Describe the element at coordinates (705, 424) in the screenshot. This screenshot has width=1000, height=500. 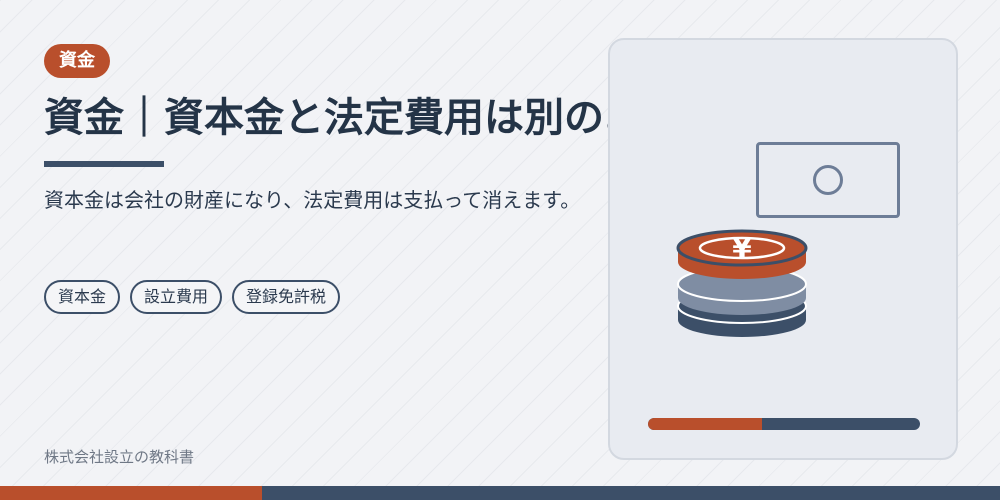
I see `progress-fill` at that location.